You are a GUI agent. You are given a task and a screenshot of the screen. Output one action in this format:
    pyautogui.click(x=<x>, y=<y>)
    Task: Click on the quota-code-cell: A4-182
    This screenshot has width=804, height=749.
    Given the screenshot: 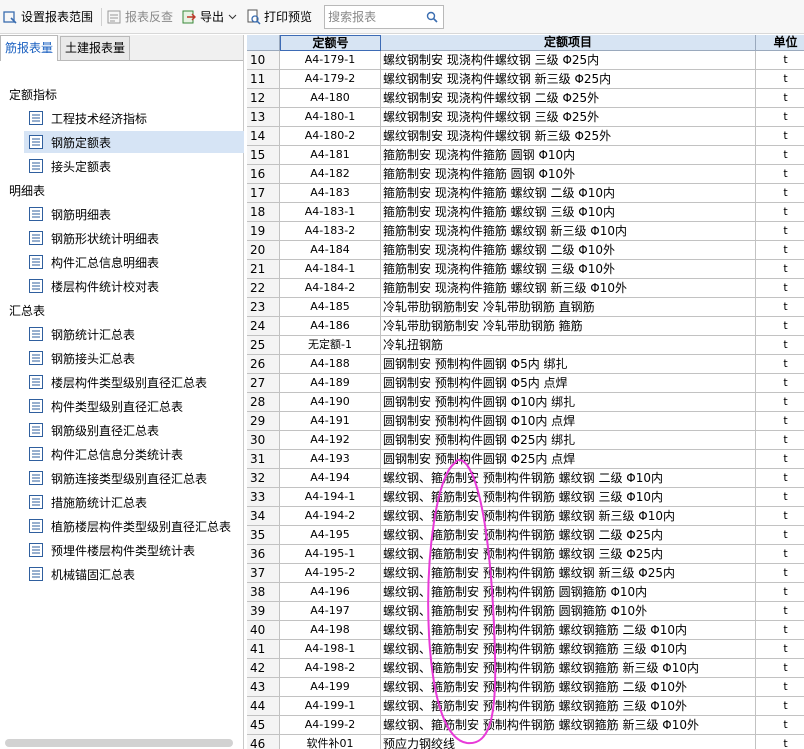 What is the action you would take?
    pyautogui.click(x=330, y=174)
    